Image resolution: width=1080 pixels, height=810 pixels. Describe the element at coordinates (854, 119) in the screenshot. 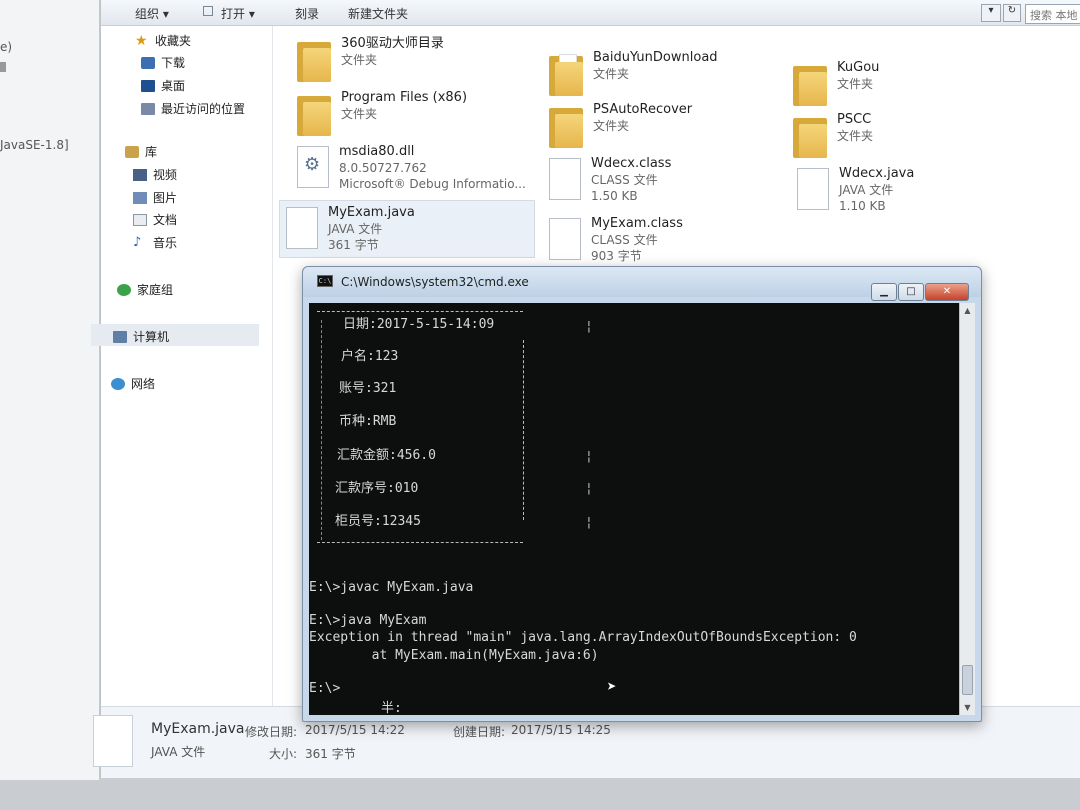

I see `file-name: PSCC` at that location.